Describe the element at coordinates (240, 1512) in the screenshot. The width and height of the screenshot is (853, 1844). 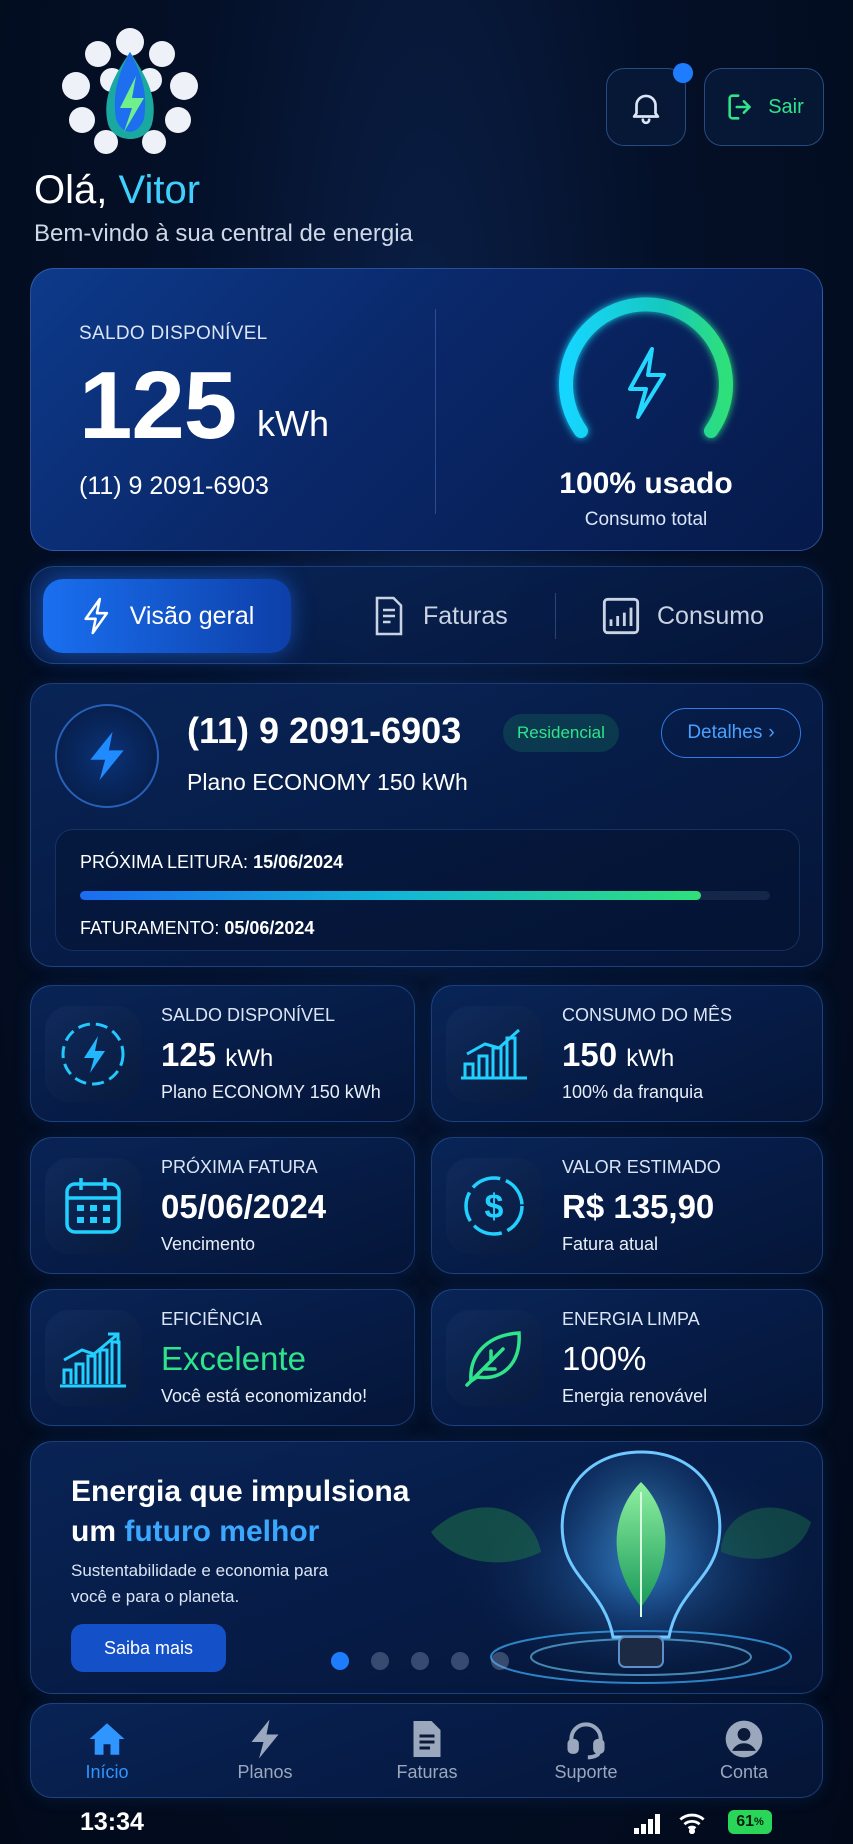
I see `promo-heading: Energia que impulsiona um futuro melhor` at that location.